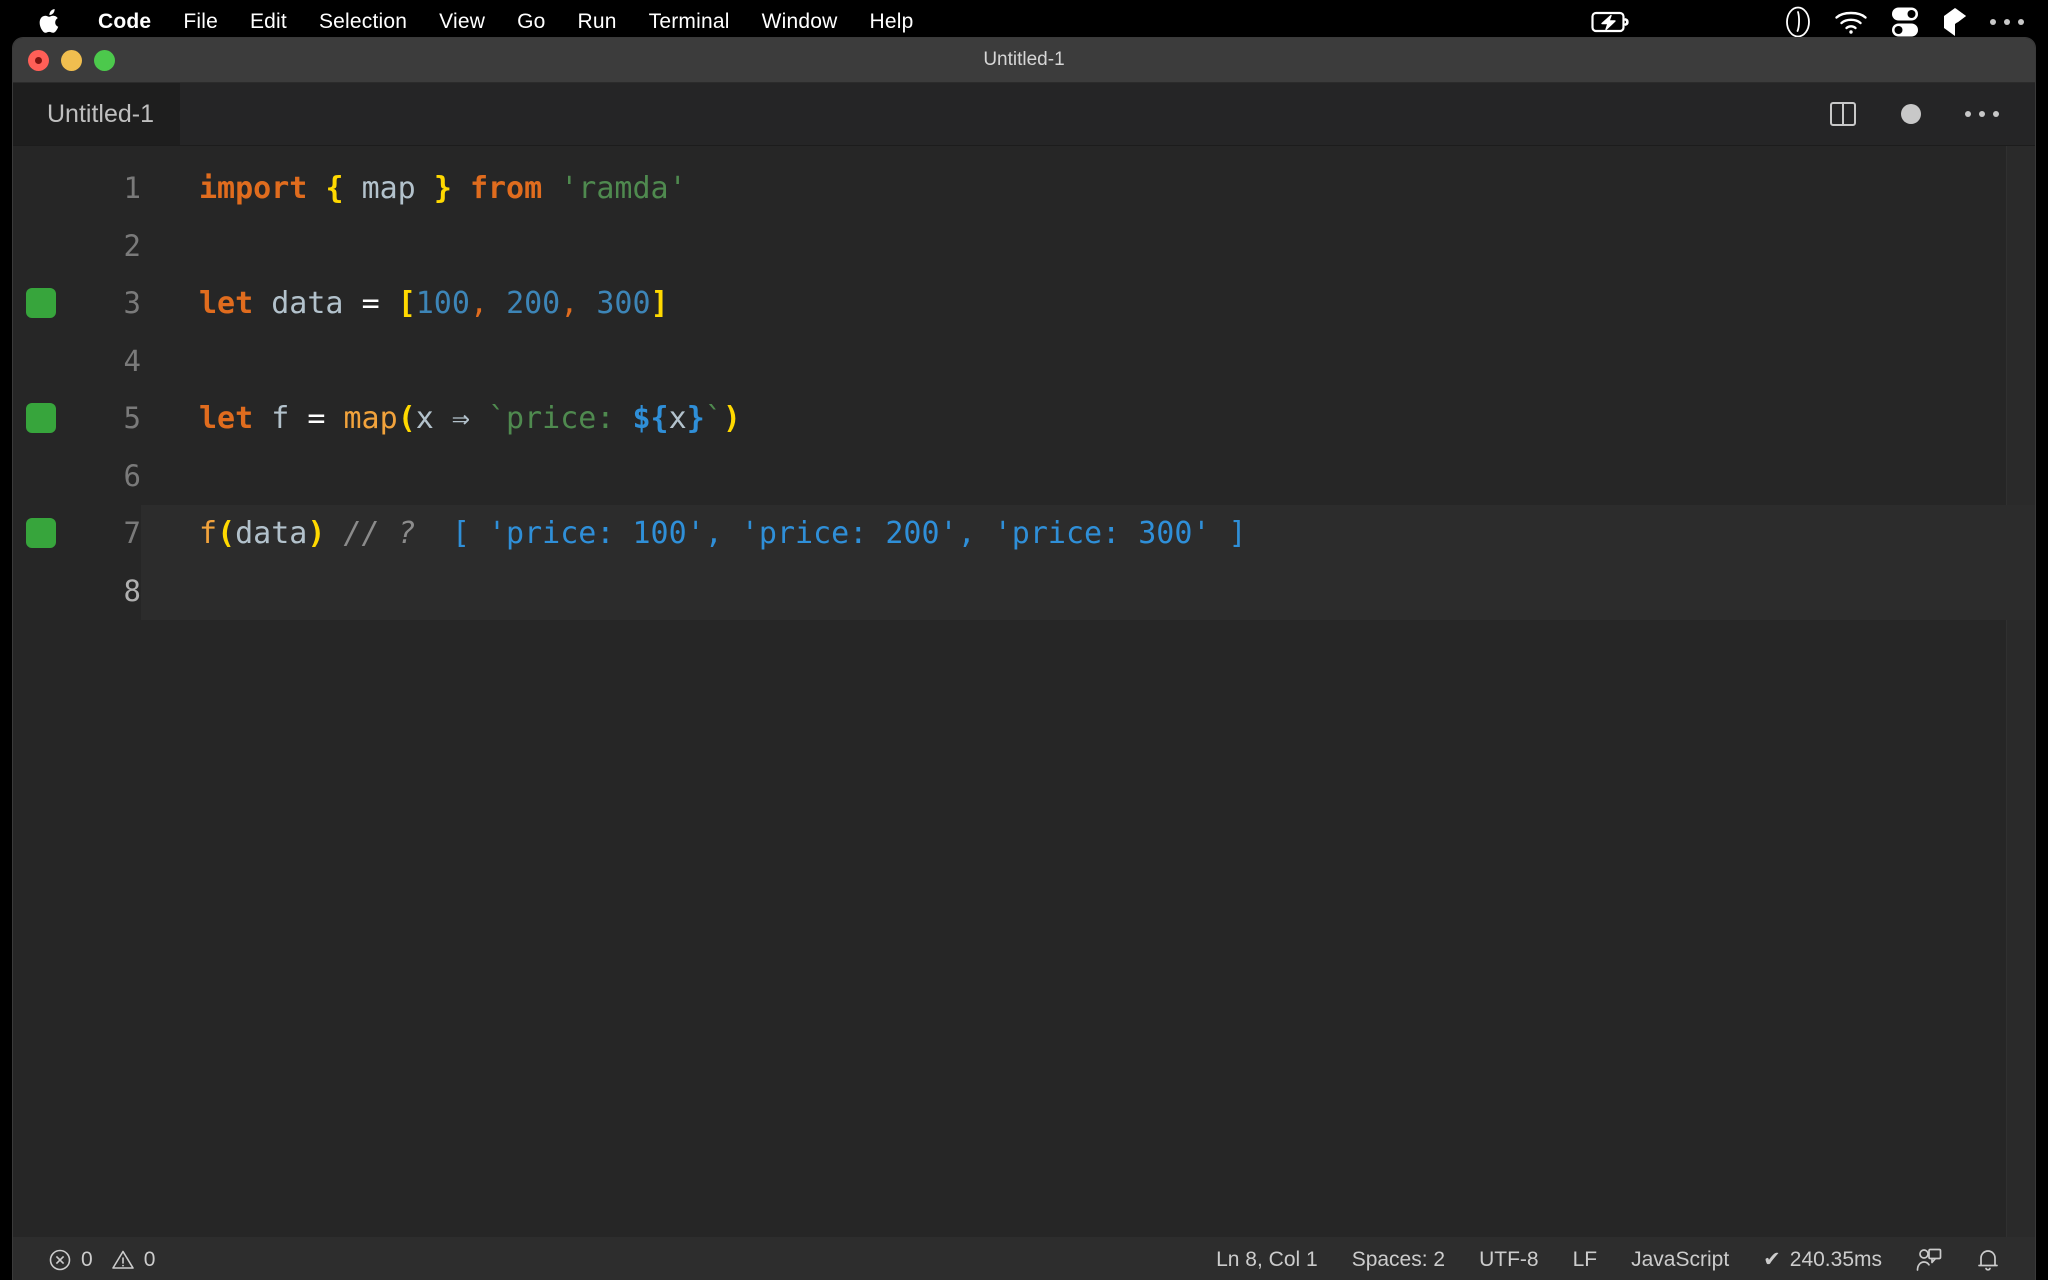  What do you see at coordinates (1929, 1260) in the screenshot?
I see `live-share-icon` at bounding box center [1929, 1260].